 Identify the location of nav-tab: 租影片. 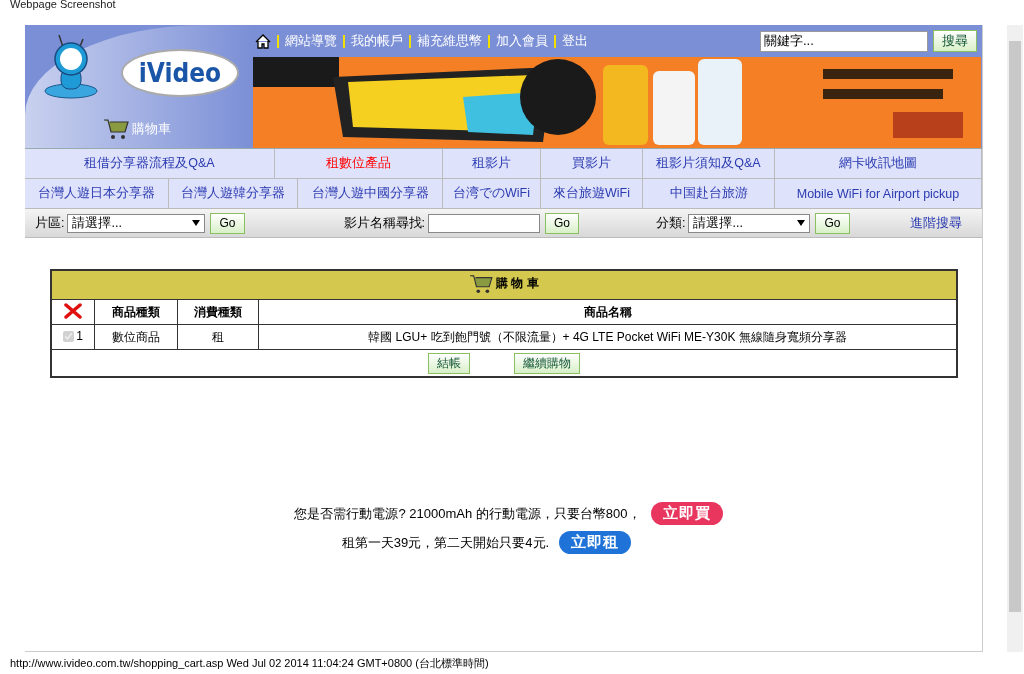
(492, 164).